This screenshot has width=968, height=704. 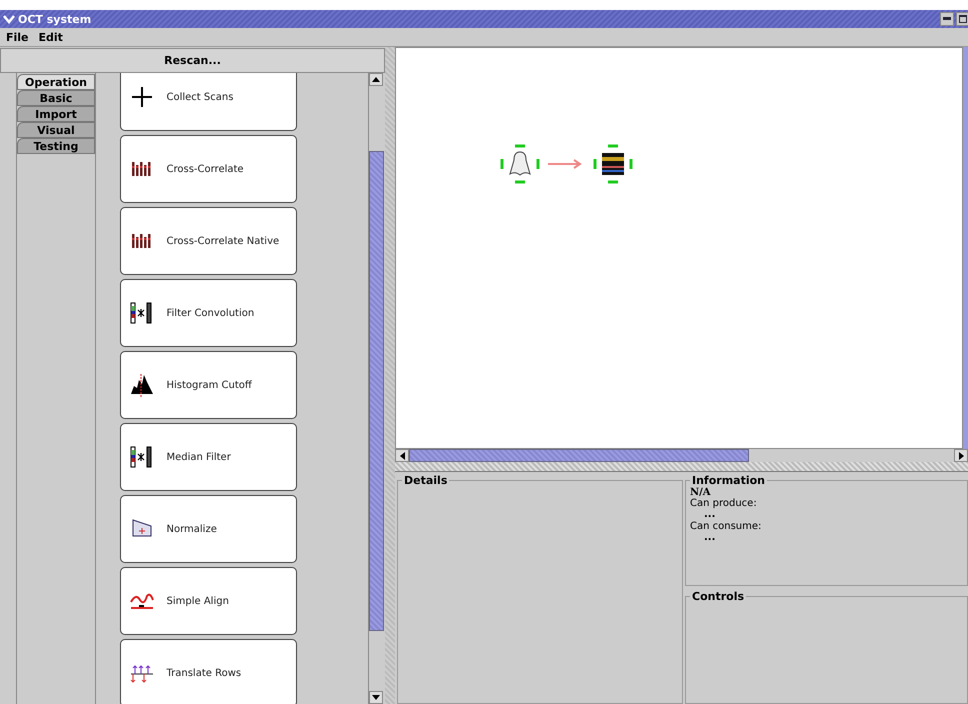 I want to click on tab: Visual, so click(x=56, y=130).